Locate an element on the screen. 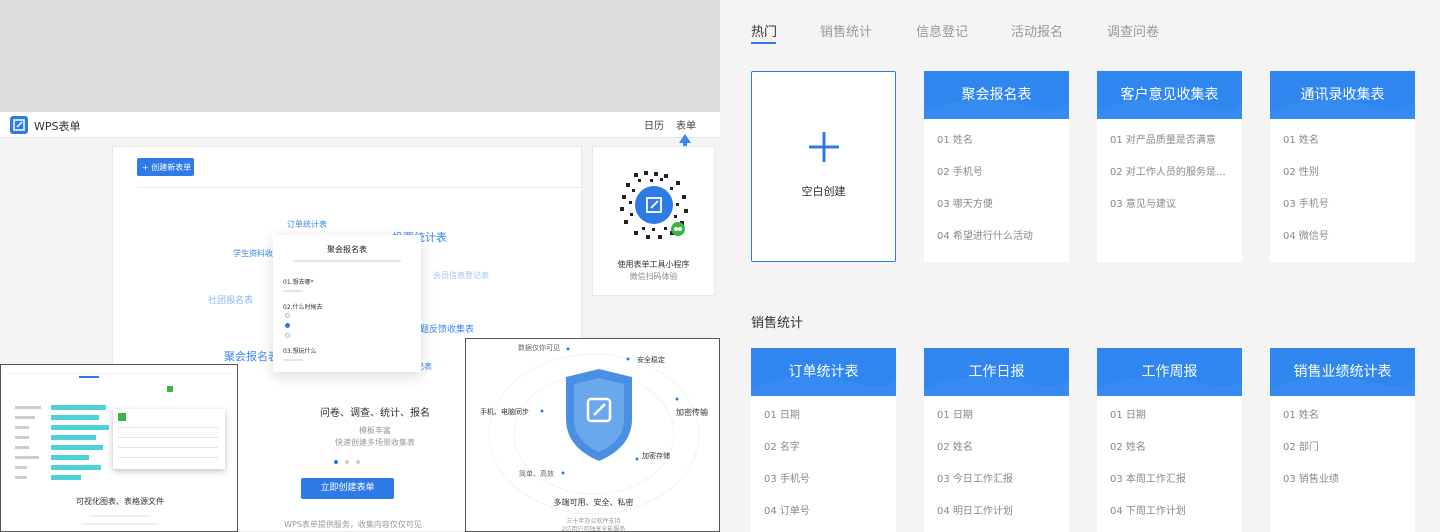 The width and height of the screenshot is (1440, 532). viz-caption: 可视化图表、表格源文件 is located at coordinates (120, 501).